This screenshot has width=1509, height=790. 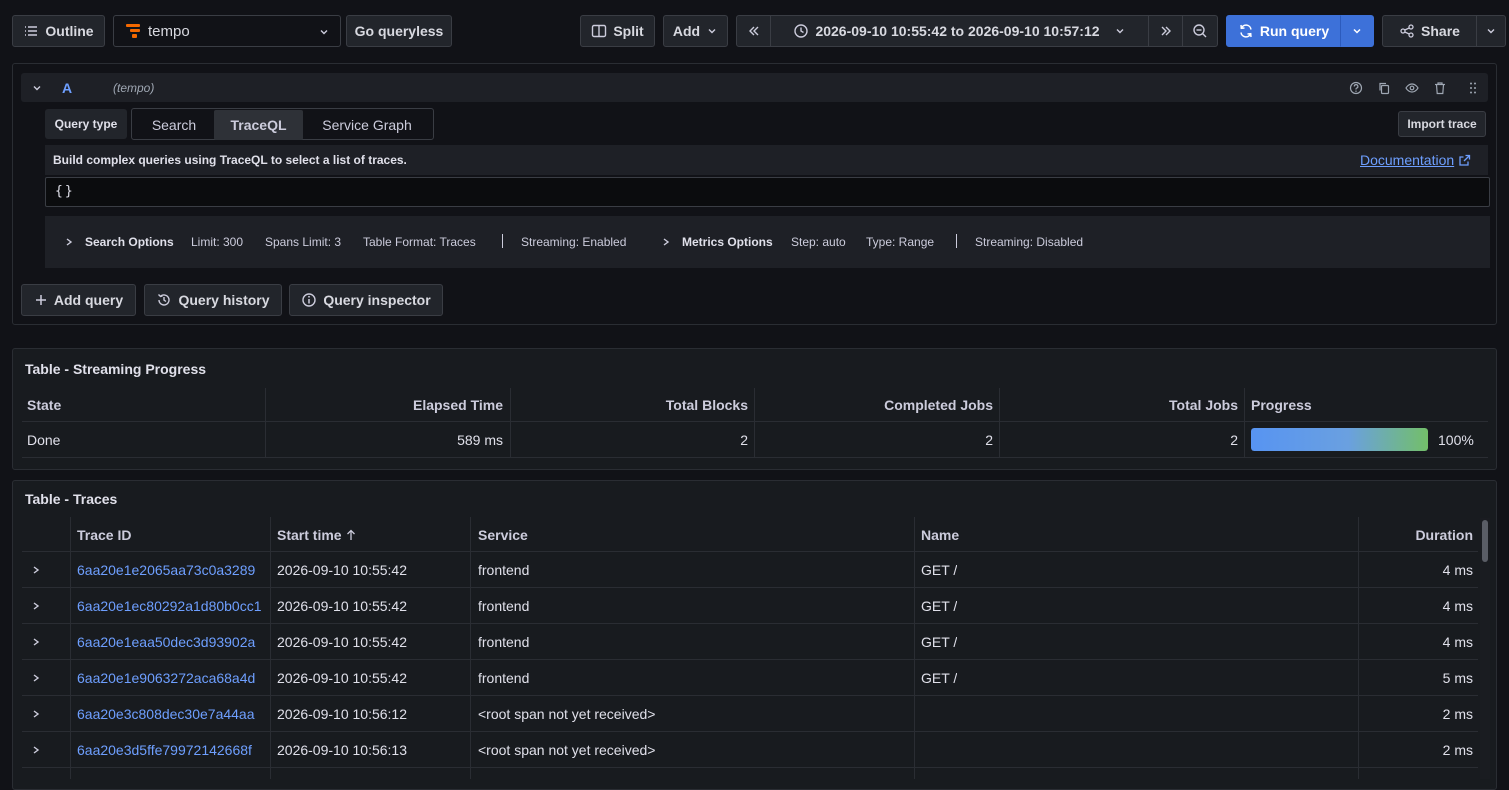 I want to click on tab-traceql: TraceQL, so click(x=258, y=125).